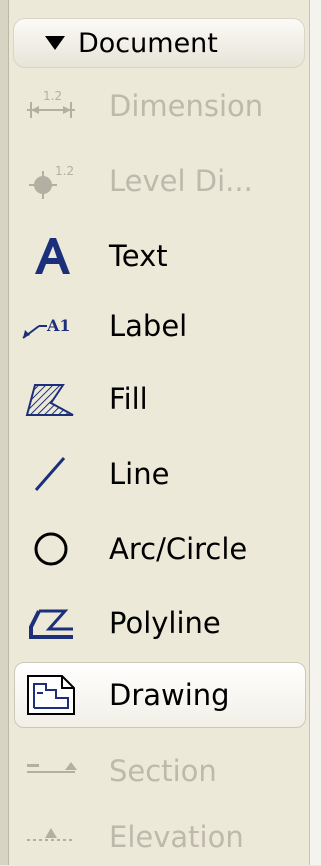  I want to click on section-icon, so click(51, 771).